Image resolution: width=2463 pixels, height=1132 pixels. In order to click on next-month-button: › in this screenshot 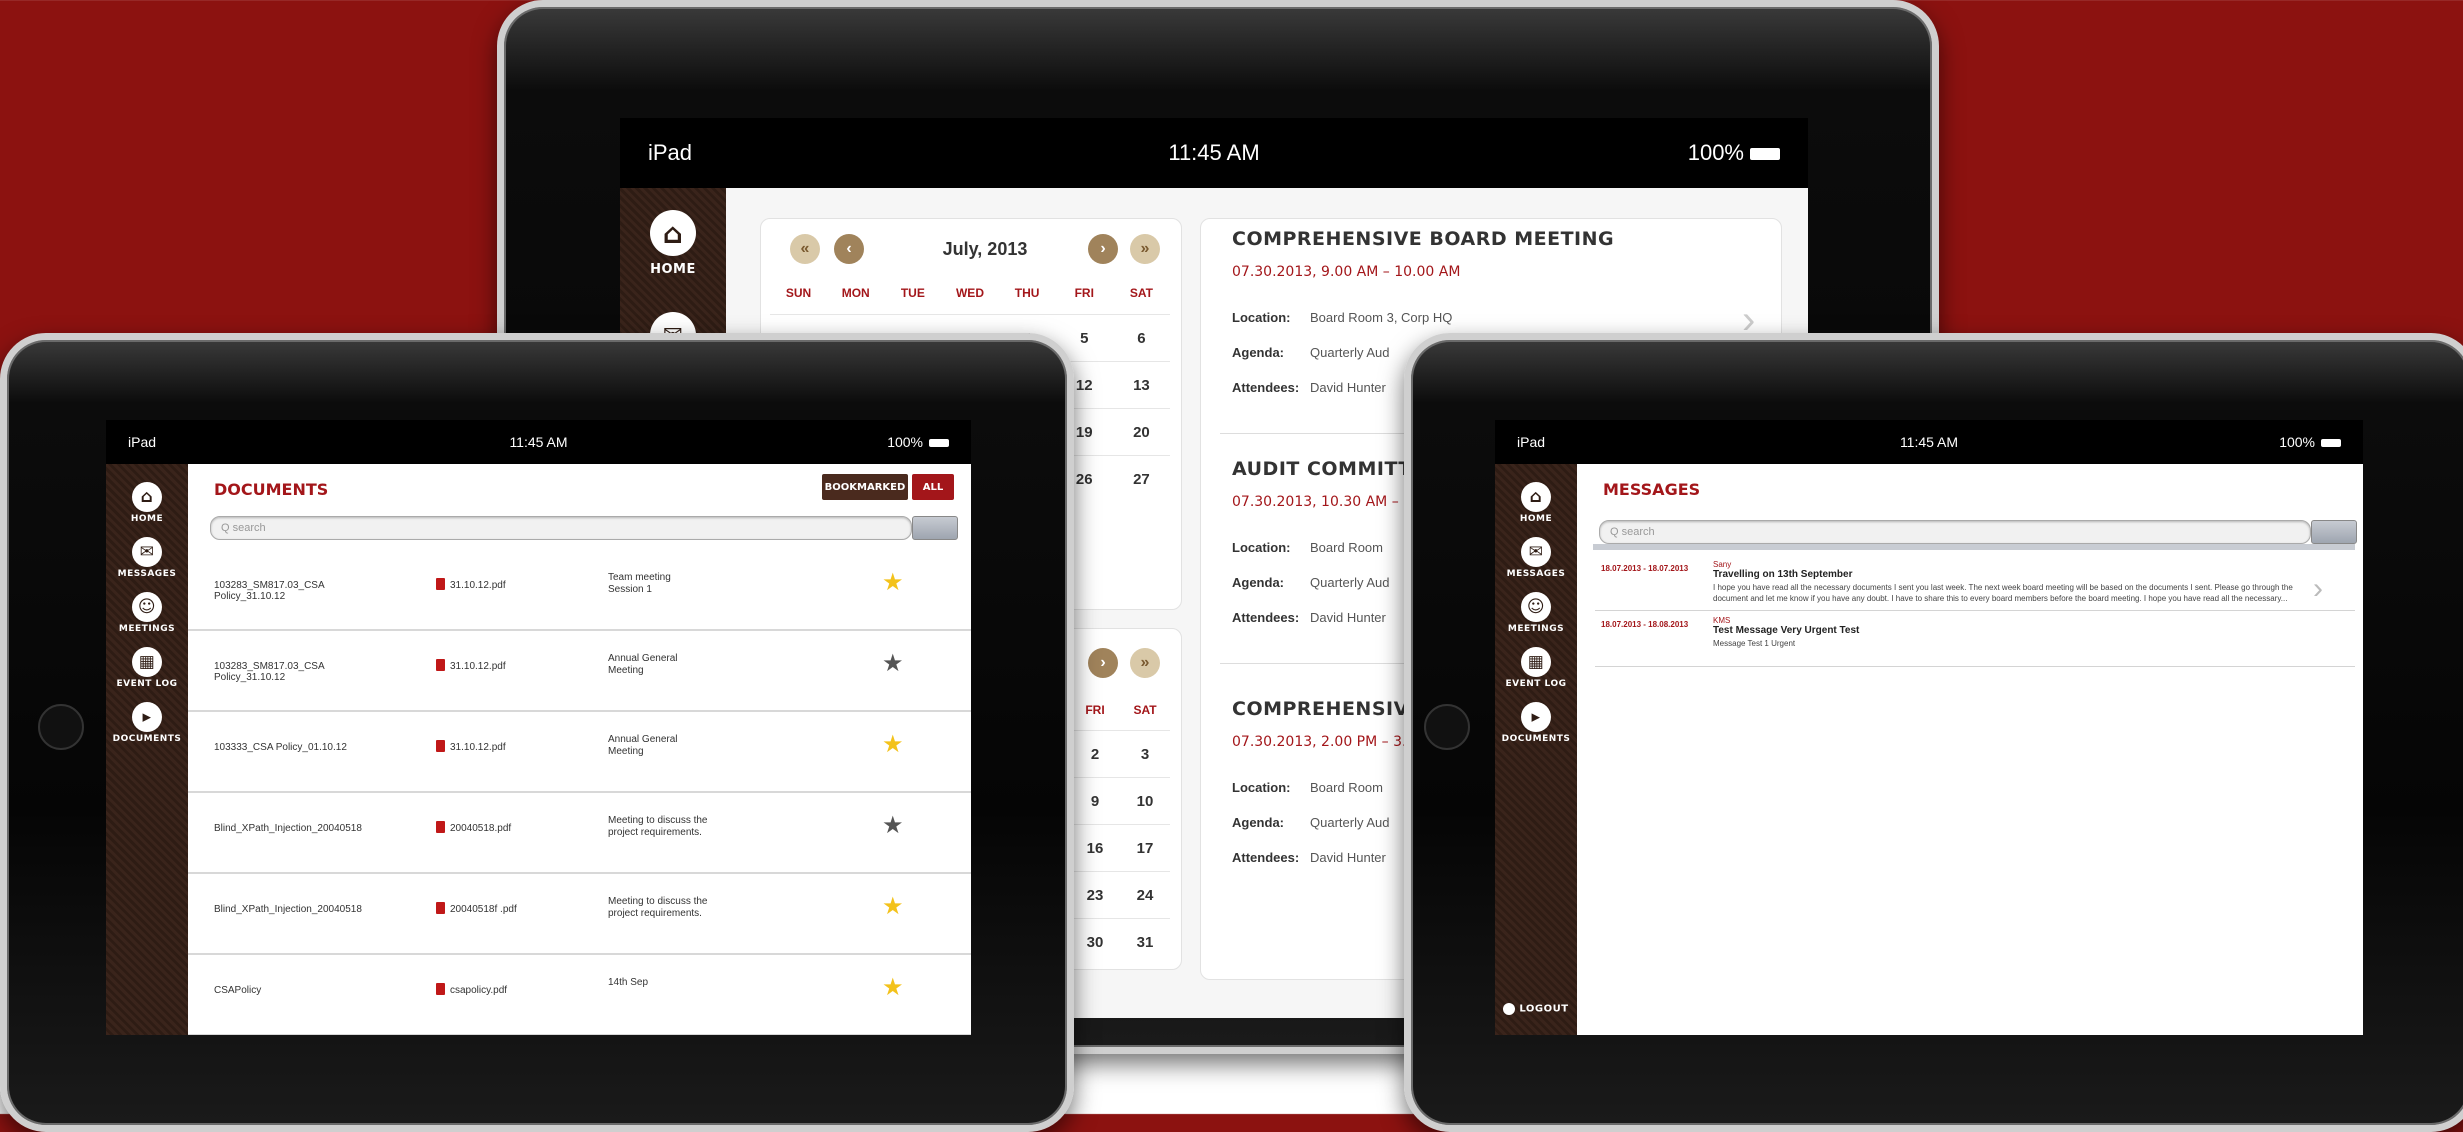, I will do `click(1103, 249)`.